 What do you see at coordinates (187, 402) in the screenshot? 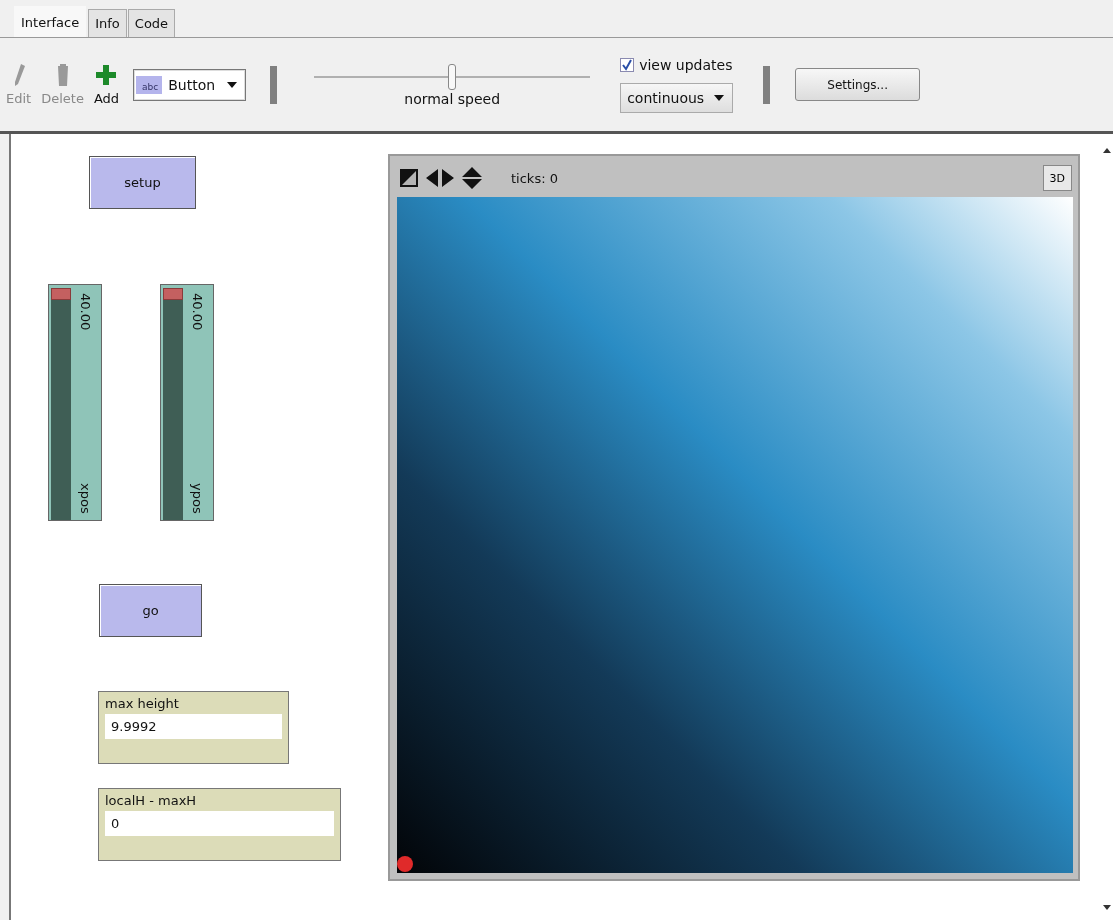
I see `vertical-slider: 40.00 ypos` at bounding box center [187, 402].